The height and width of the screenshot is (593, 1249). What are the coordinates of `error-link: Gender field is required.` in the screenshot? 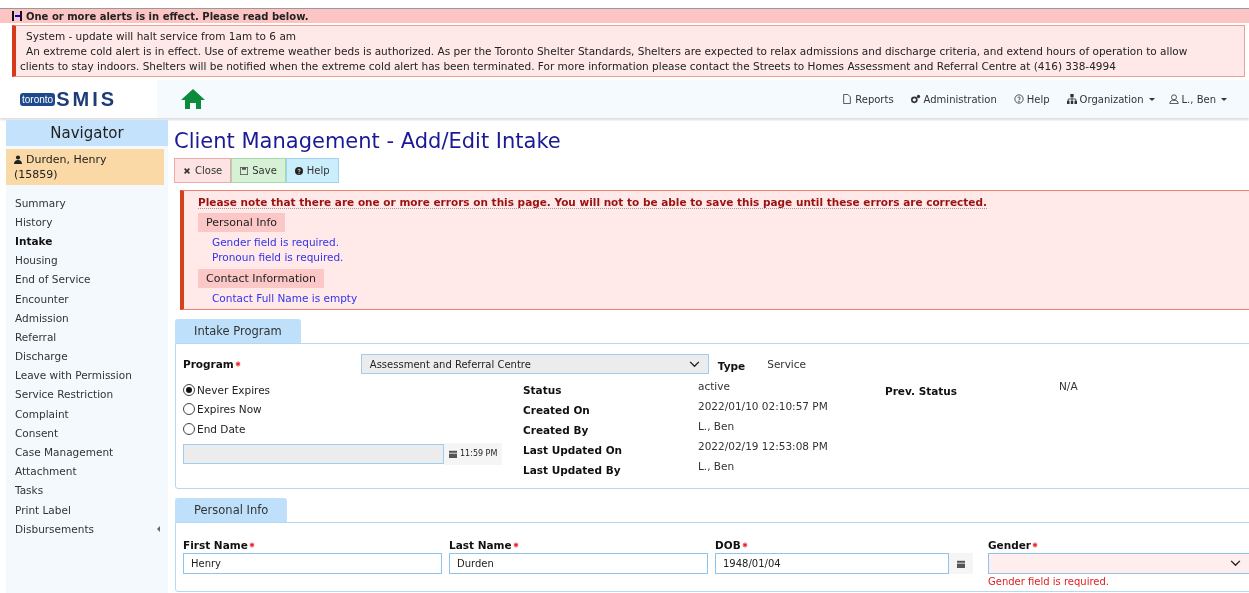 It's located at (723, 242).